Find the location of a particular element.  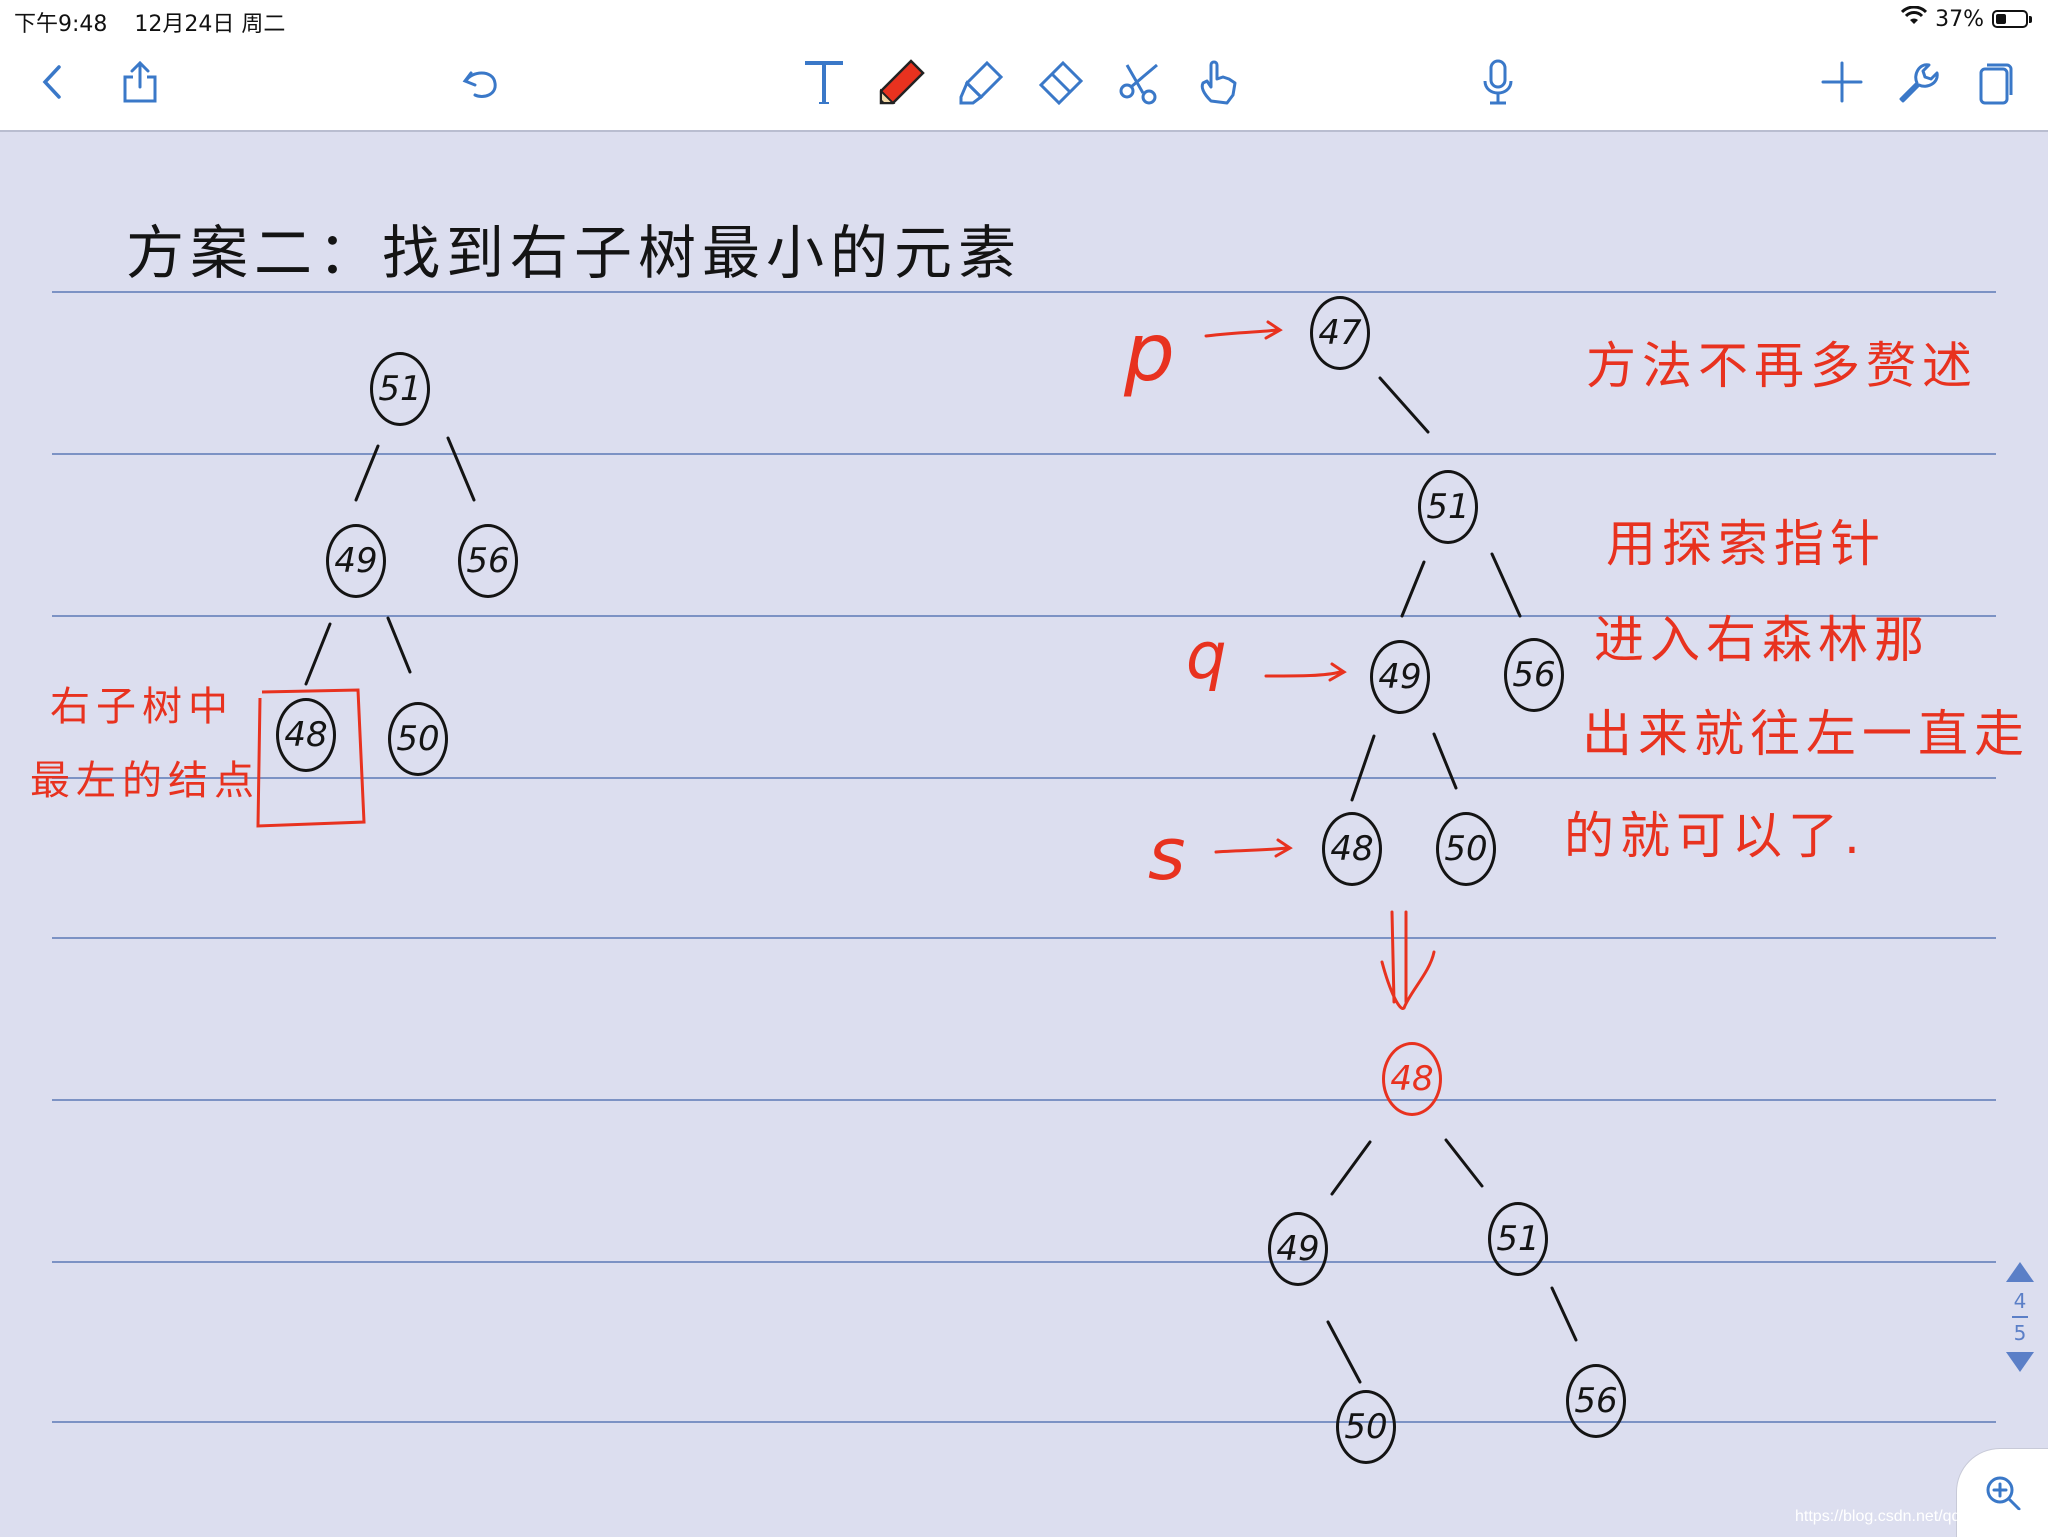

annotation-line1: 右子树中 is located at coordinates (142, 707).